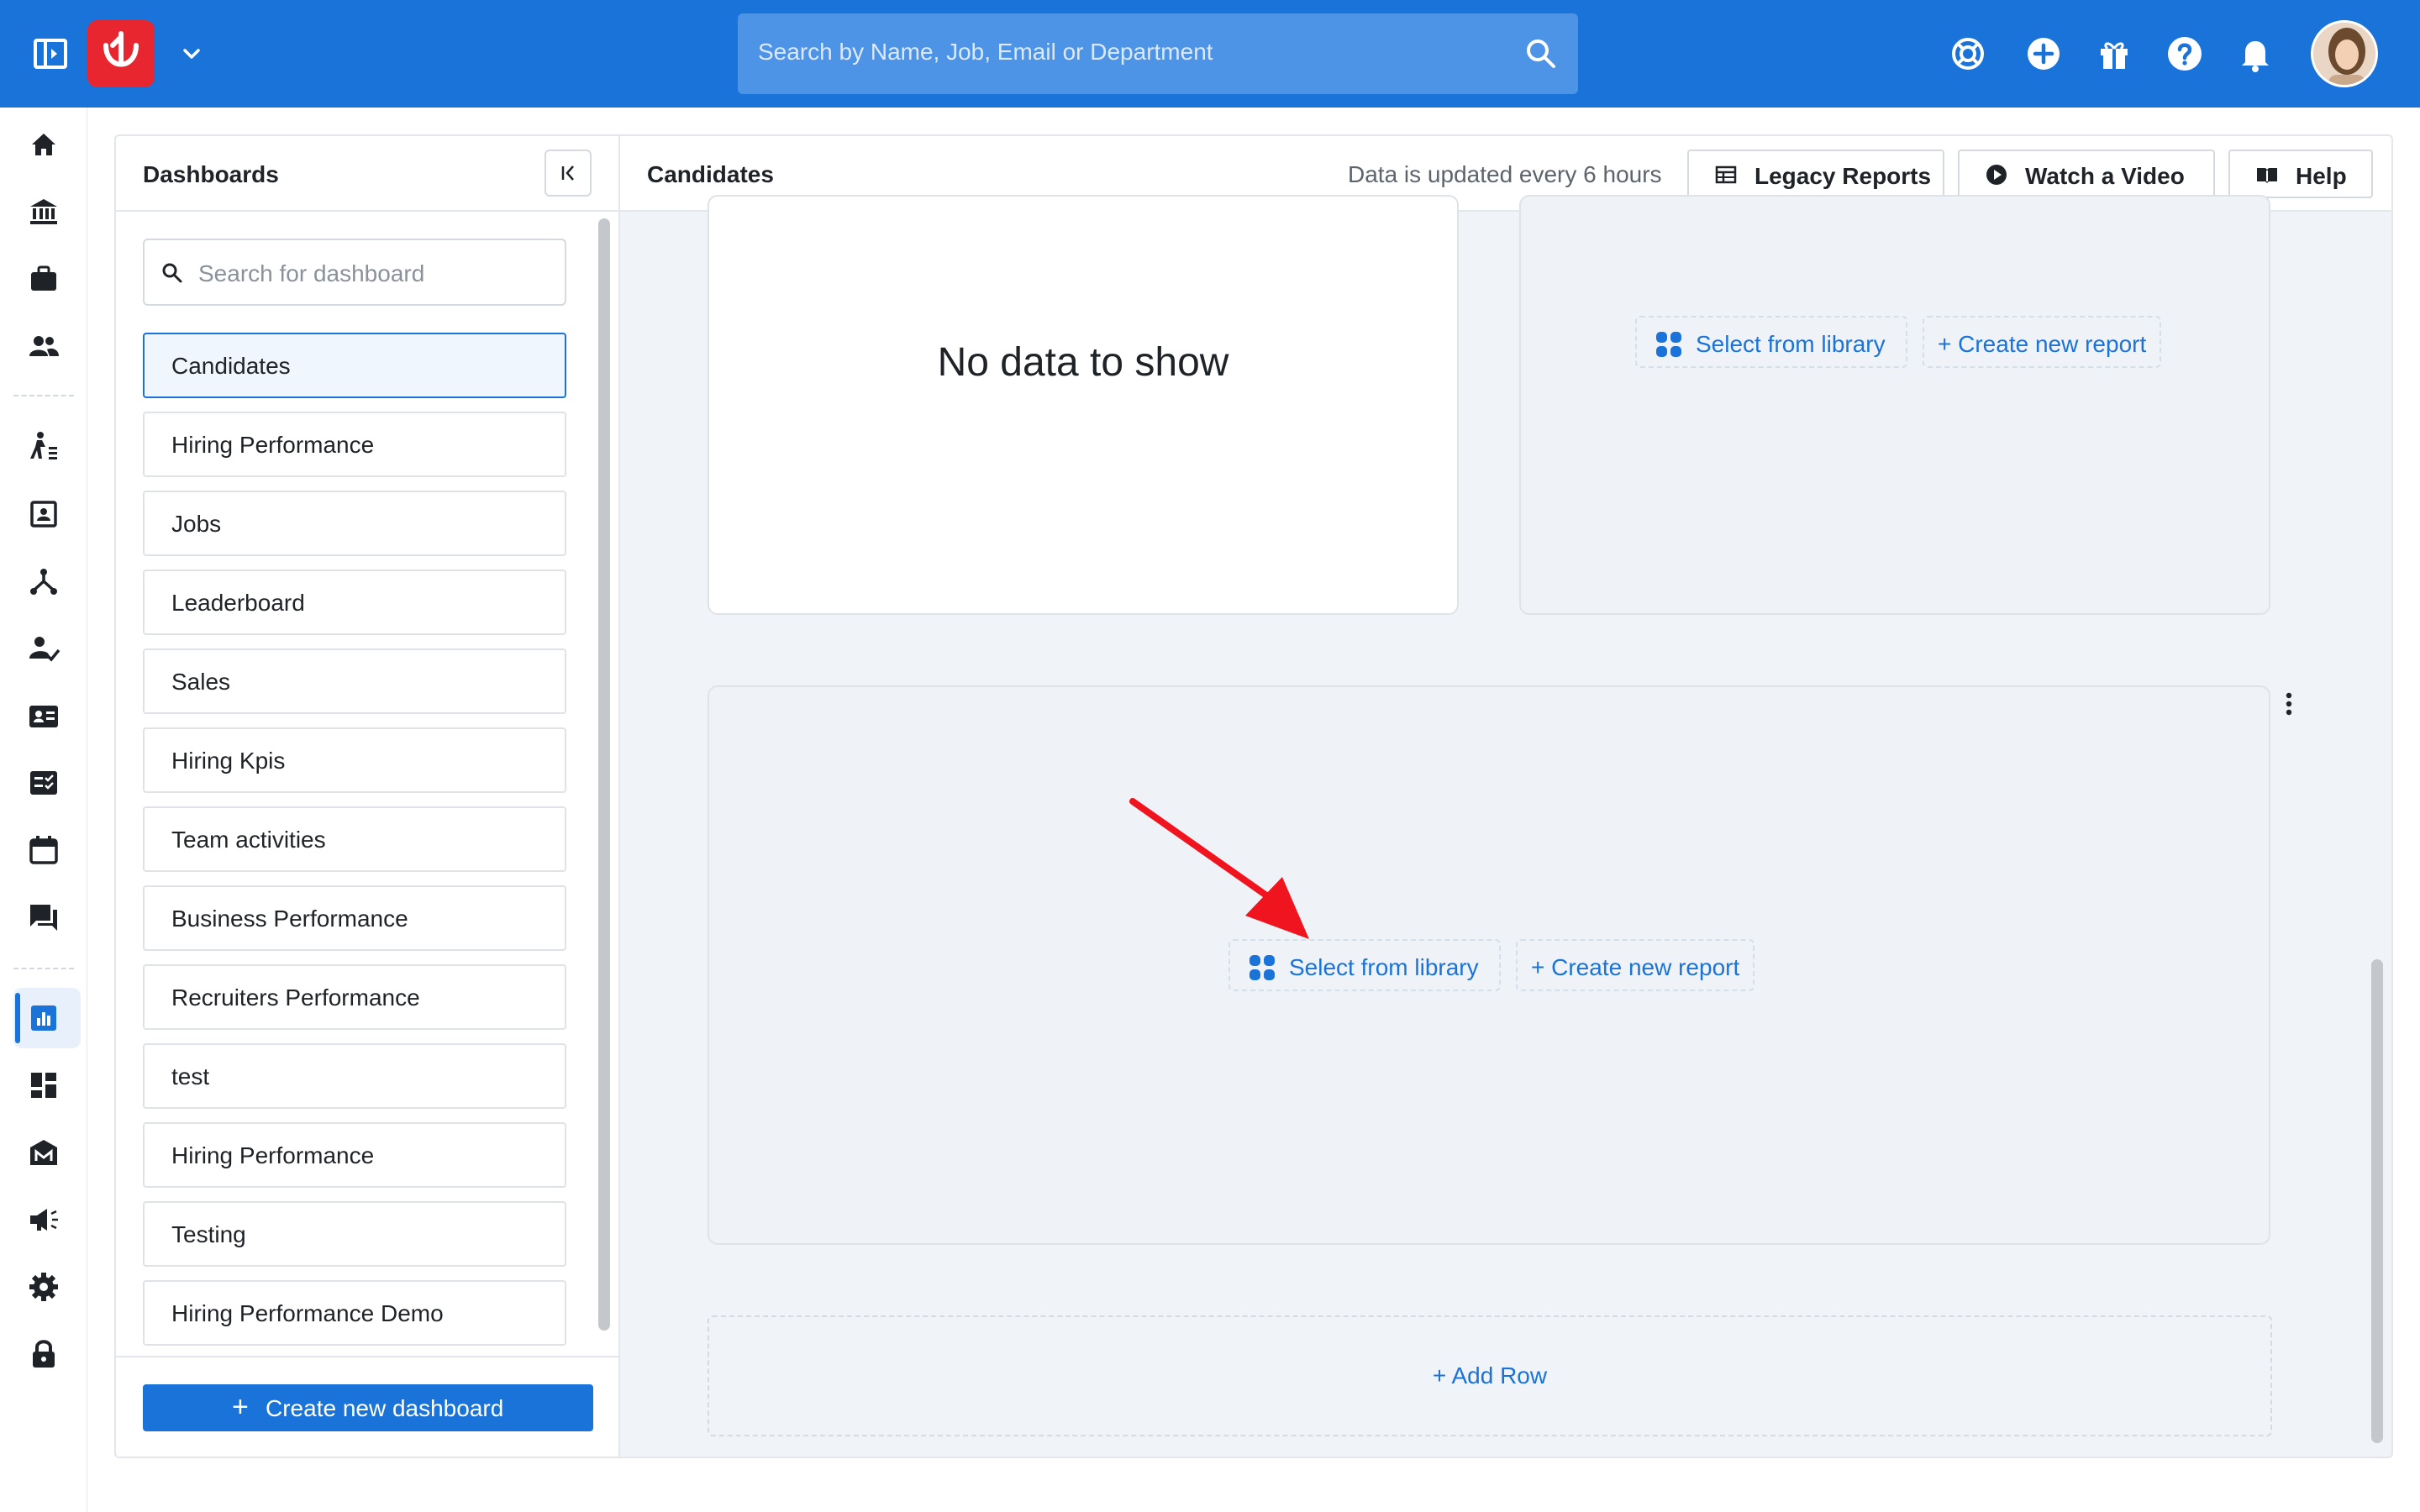 Image resolution: width=2420 pixels, height=1512 pixels. I want to click on legacy-reports-button: Legacy Reports, so click(1815, 174).